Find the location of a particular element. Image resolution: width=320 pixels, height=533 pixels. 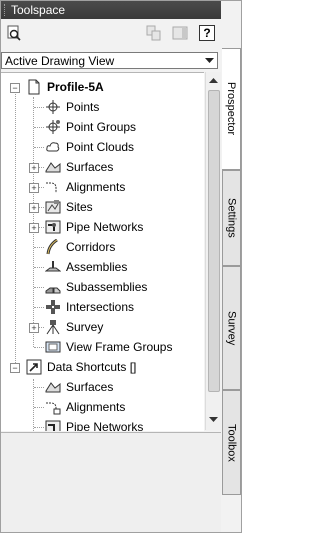

tree-item-label: Points is located at coordinates (83, 107).